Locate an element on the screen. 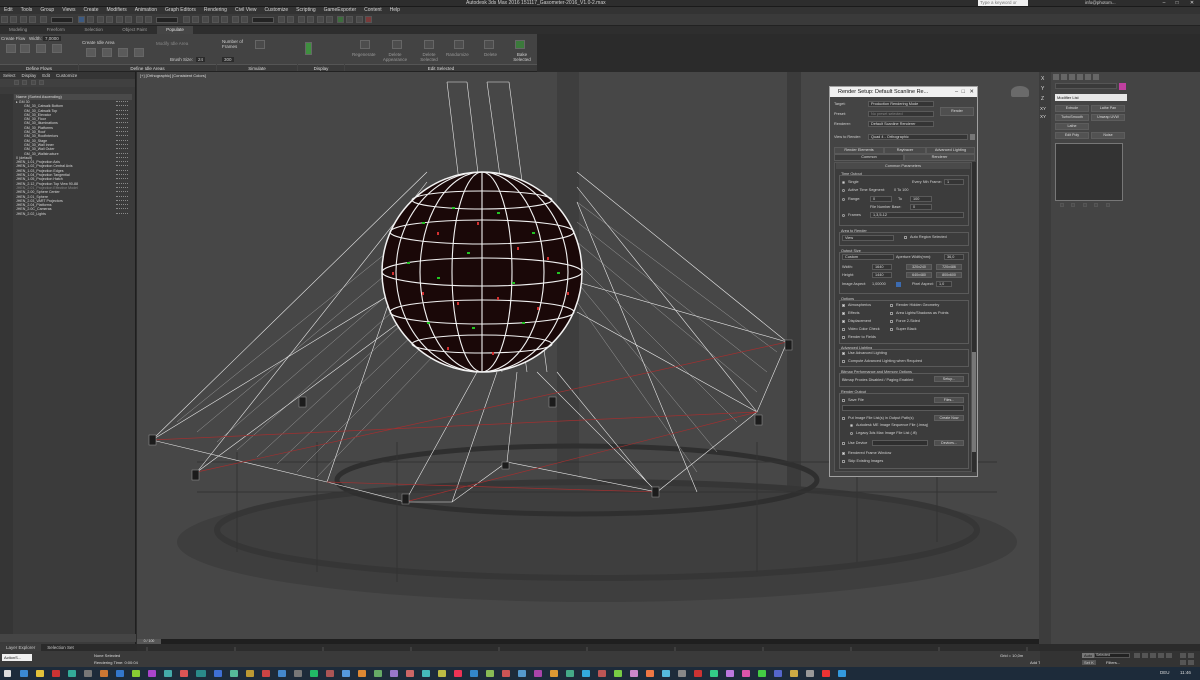 This screenshot has height=680, width=1200. create-now-button: Create Now is located at coordinates (949, 418).